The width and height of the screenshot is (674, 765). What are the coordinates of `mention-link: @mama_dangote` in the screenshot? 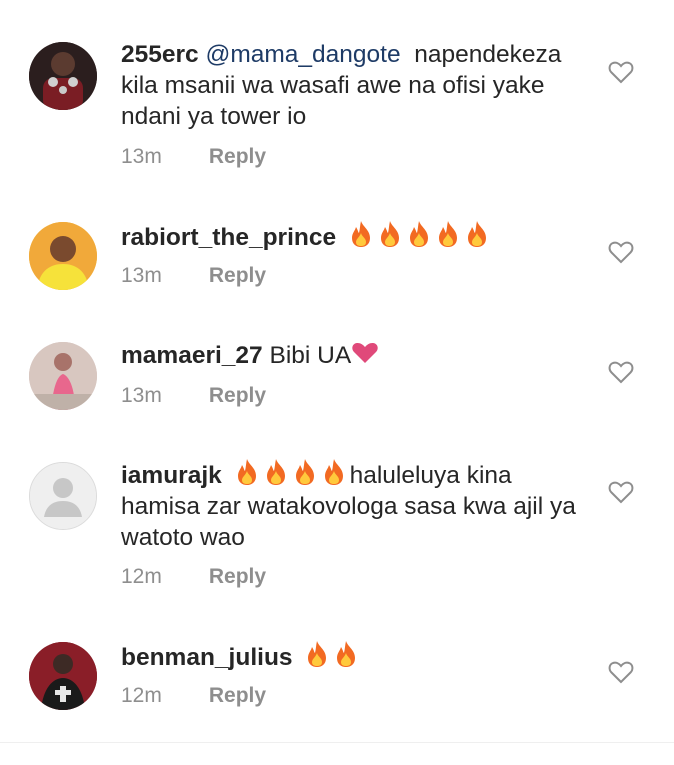 It's located at (302, 54).